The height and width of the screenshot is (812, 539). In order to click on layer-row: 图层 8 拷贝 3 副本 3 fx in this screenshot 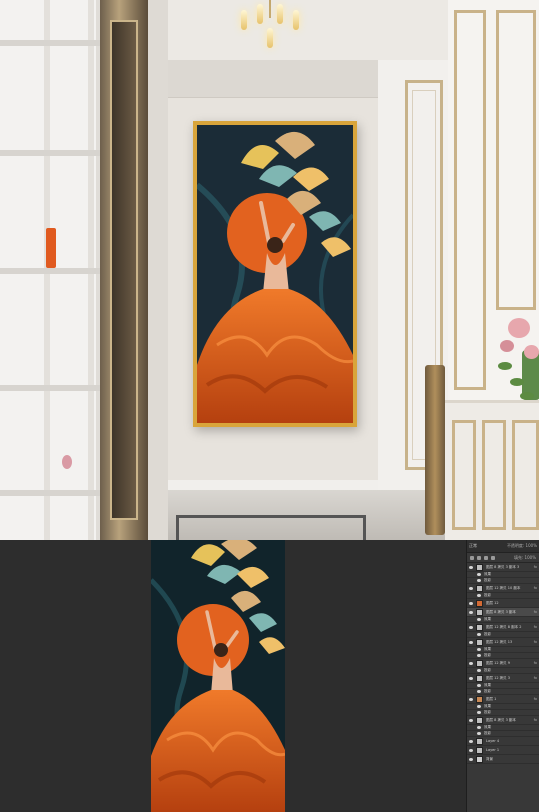, I will do `click(503, 567)`.